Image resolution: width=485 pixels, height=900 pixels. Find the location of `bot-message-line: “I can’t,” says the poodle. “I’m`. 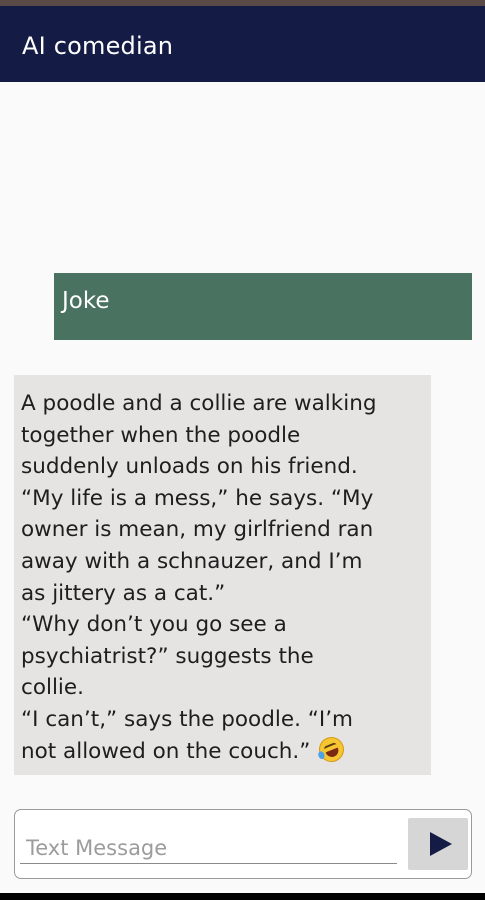

bot-message-line: “I can’t,” says the poodle. “I’m is located at coordinates (187, 719).